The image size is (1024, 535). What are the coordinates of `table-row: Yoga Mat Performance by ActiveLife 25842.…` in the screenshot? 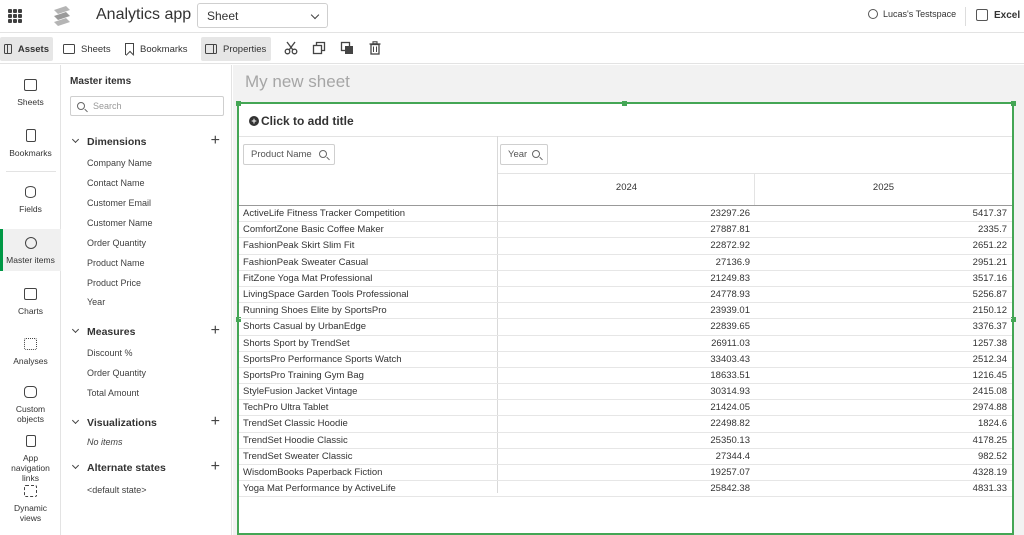 It's located at (625, 489).